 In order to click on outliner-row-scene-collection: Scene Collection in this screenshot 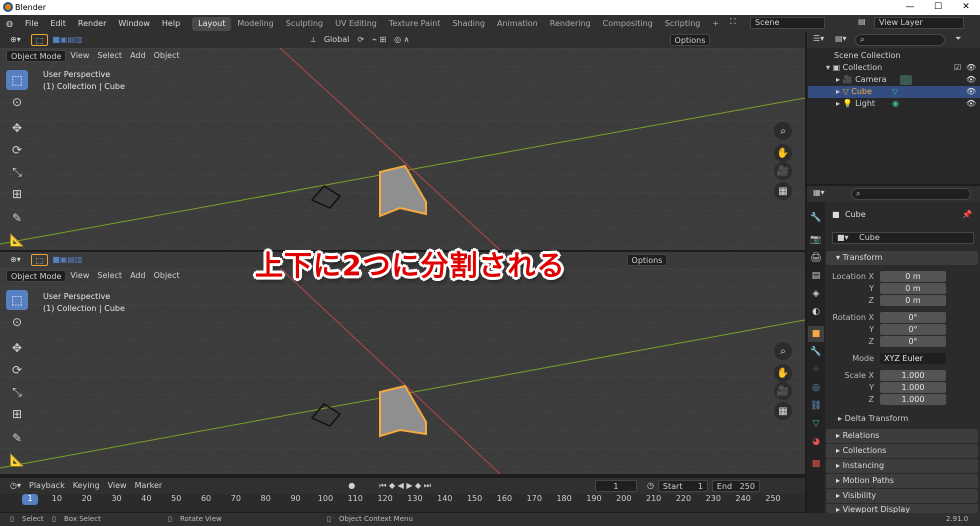, I will do `click(894, 56)`.